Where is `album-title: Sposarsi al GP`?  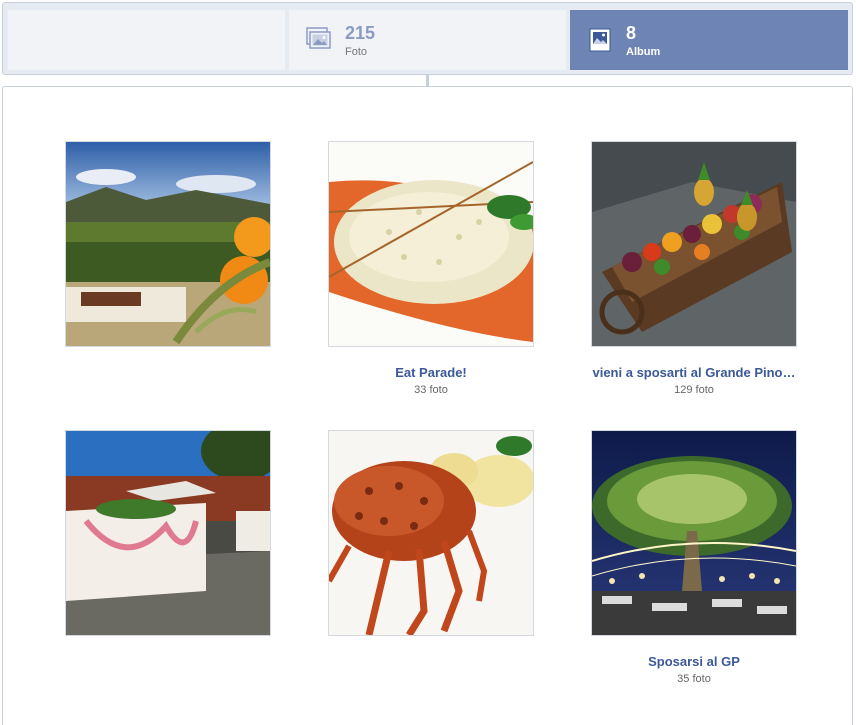 album-title: Sposarsi al GP is located at coordinates (694, 662).